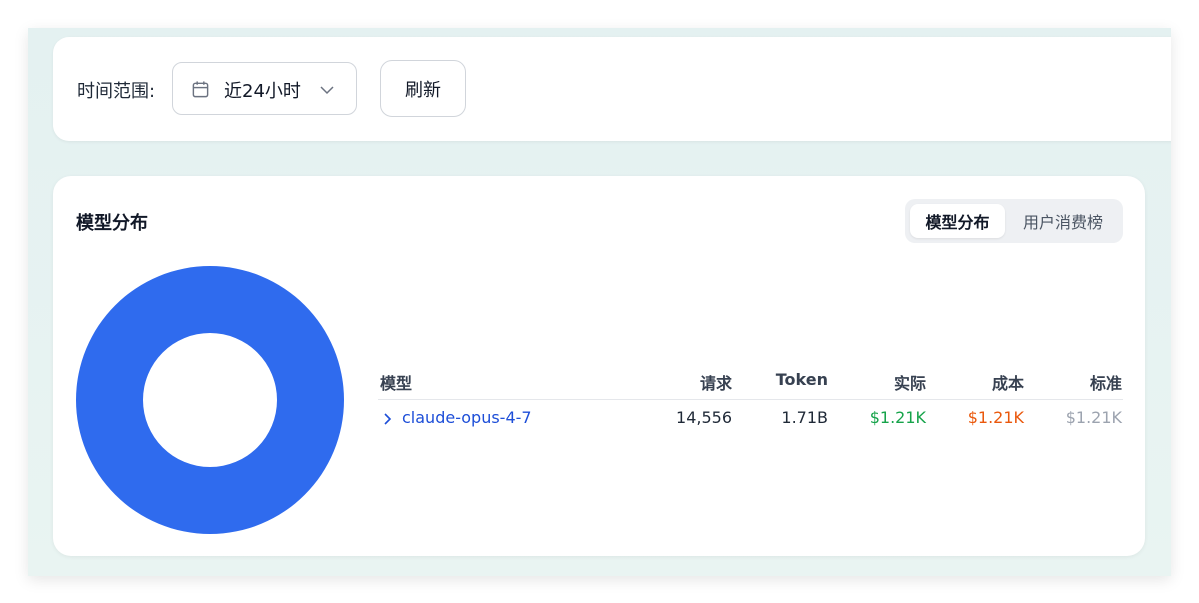 Image resolution: width=1199 pixels, height=603 pixels. What do you see at coordinates (1093, 417) in the screenshot?
I see `cell-standard: $1.21K` at bounding box center [1093, 417].